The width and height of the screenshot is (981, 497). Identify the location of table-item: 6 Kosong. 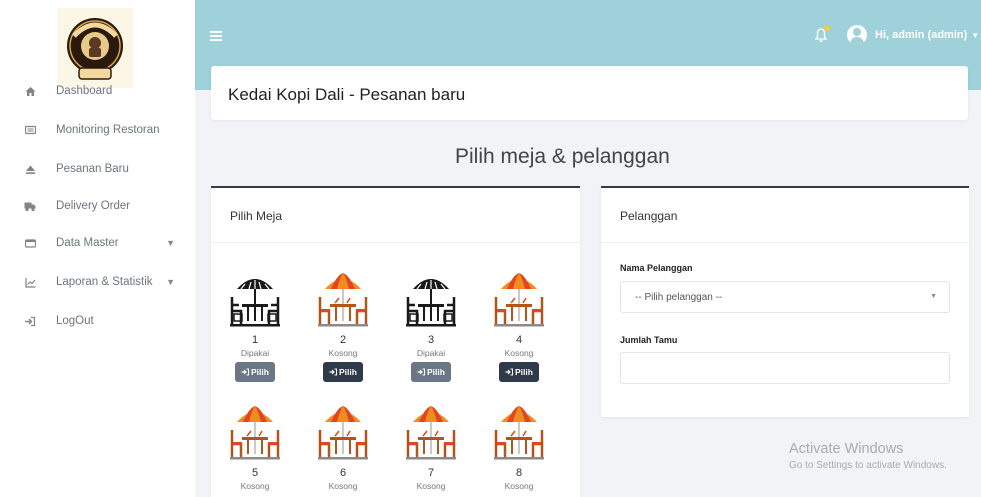
(343, 445).